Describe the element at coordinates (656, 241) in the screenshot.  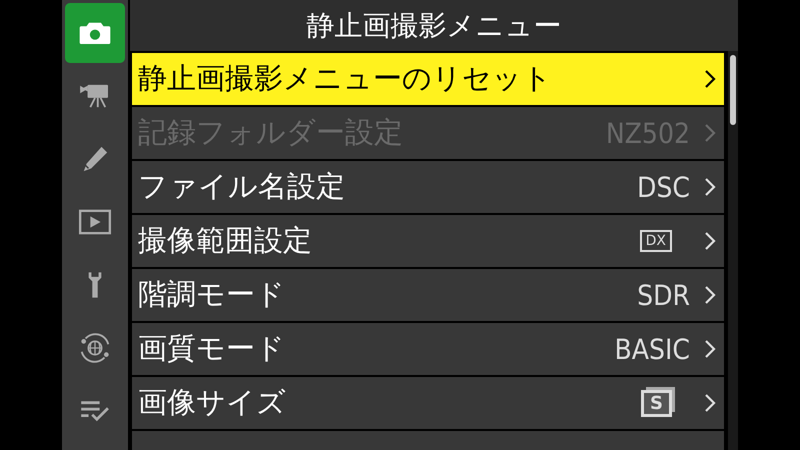
I see `area-badge: DX` at that location.